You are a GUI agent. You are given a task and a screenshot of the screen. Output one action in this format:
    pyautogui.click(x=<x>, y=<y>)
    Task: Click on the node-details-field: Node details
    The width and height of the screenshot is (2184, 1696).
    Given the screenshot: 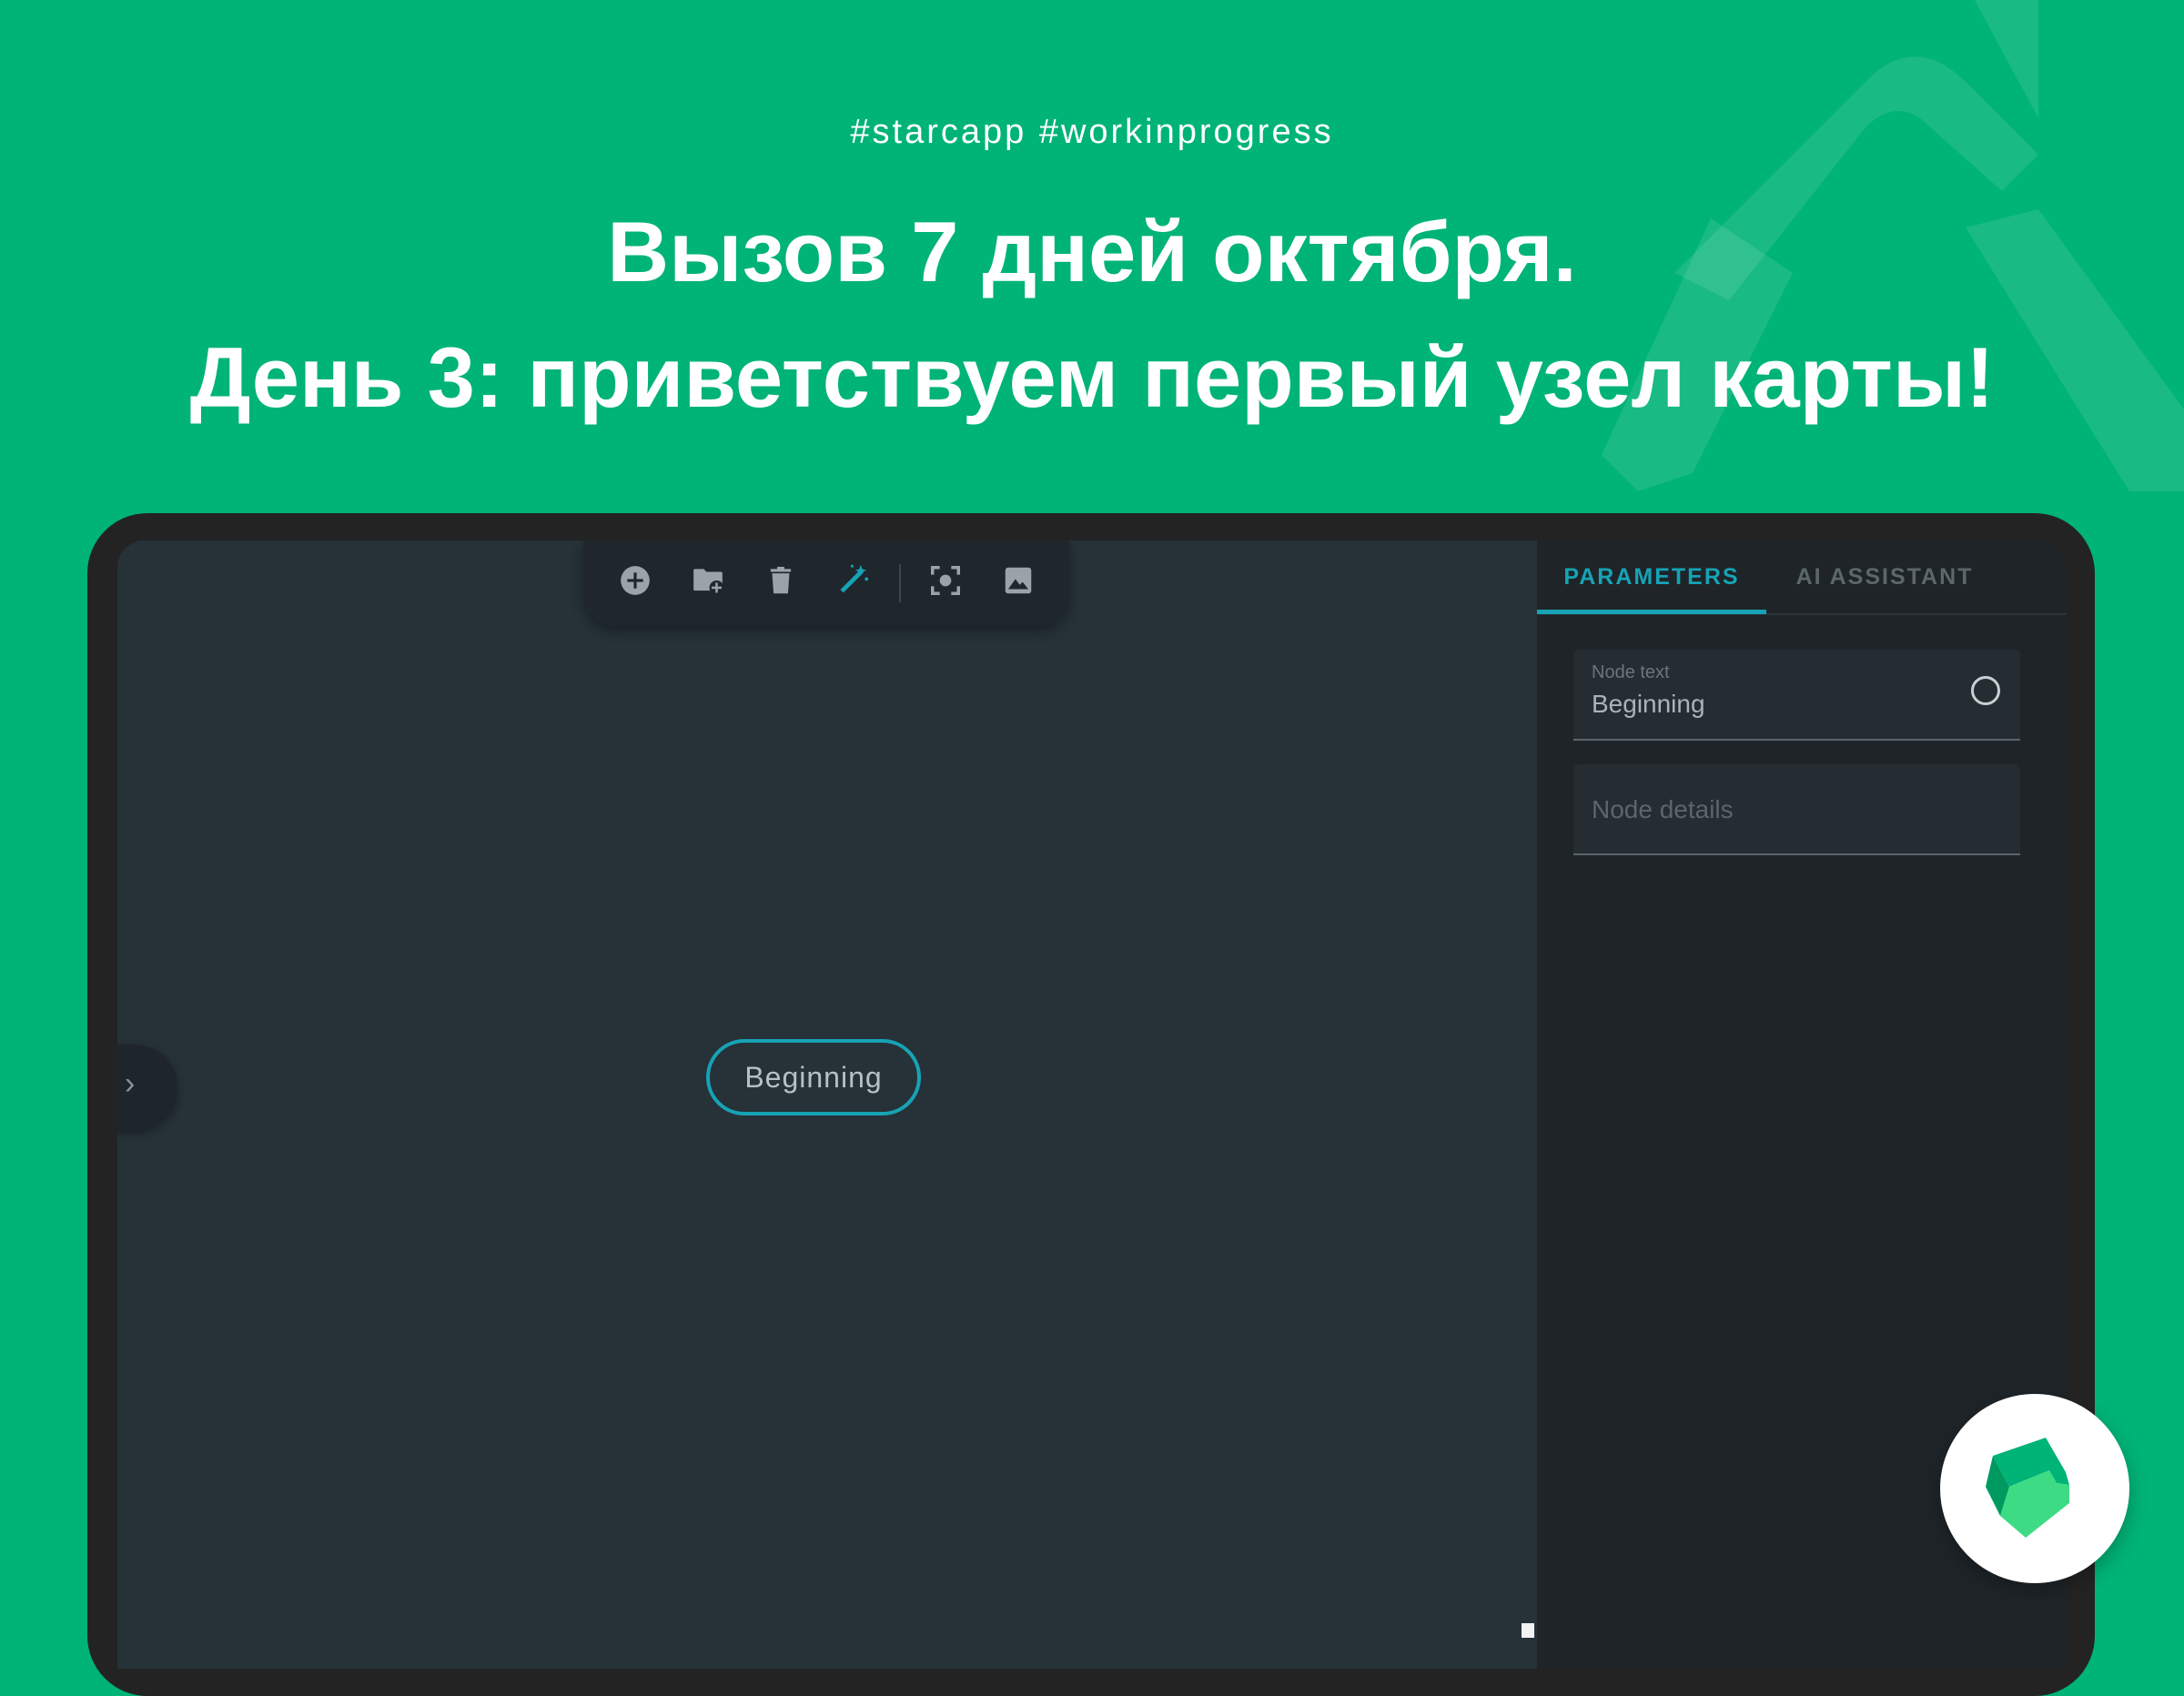 What is the action you would take?
    pyautogui.click(x=1797, y=809)
    